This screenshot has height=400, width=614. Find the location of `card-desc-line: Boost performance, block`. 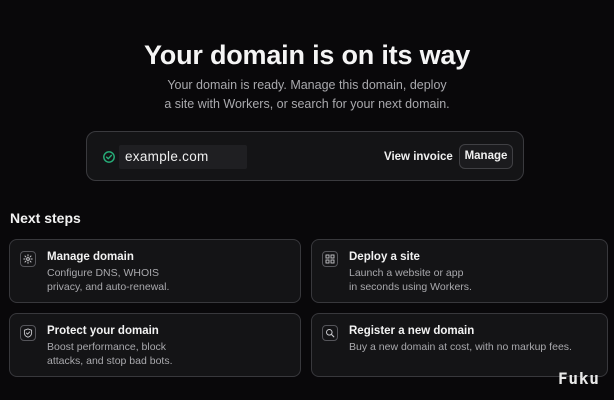

card-desc-line: Boost performance, block is located at coordinates (107, 347).